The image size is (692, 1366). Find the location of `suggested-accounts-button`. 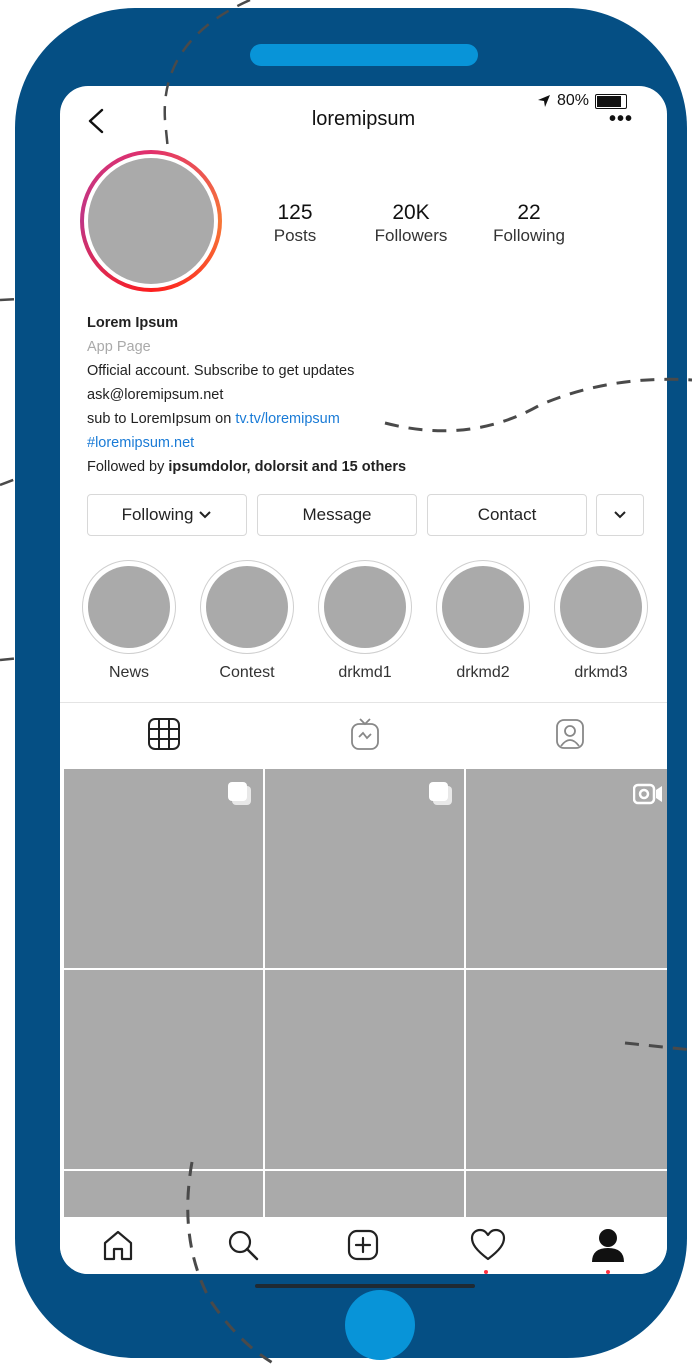

suggested-accounts-button is located at coordinates (620, 515).